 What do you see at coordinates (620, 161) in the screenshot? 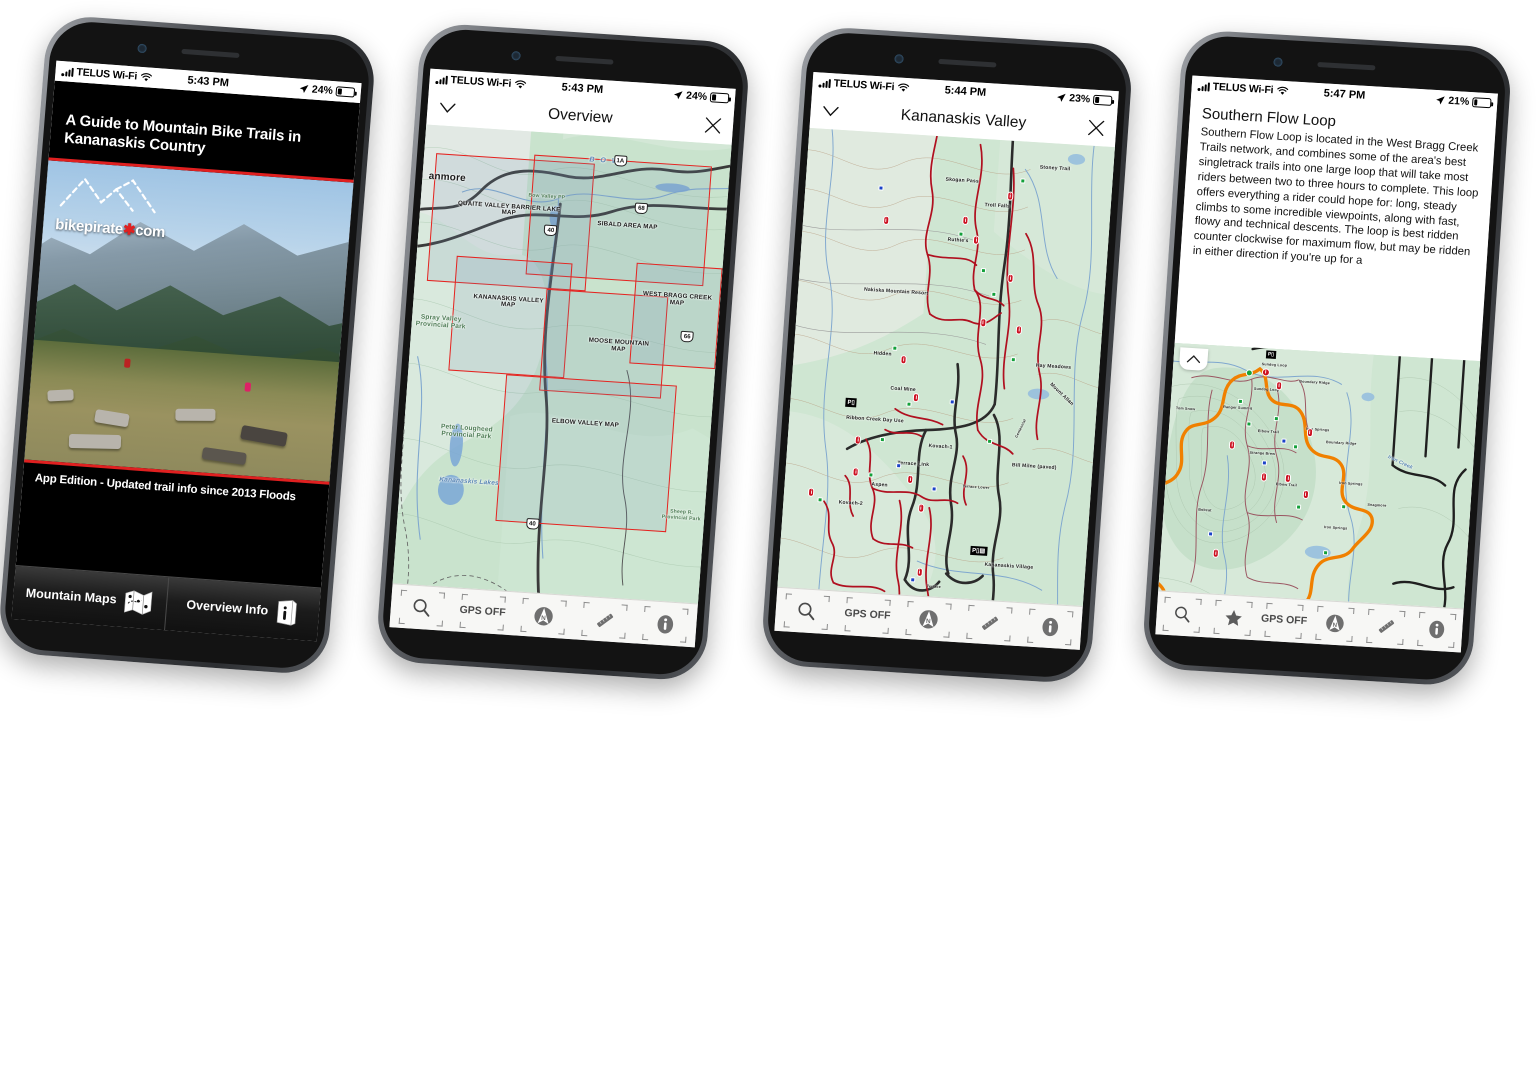
I see `highway-shield: 1A` at bounding box center [620, 161].